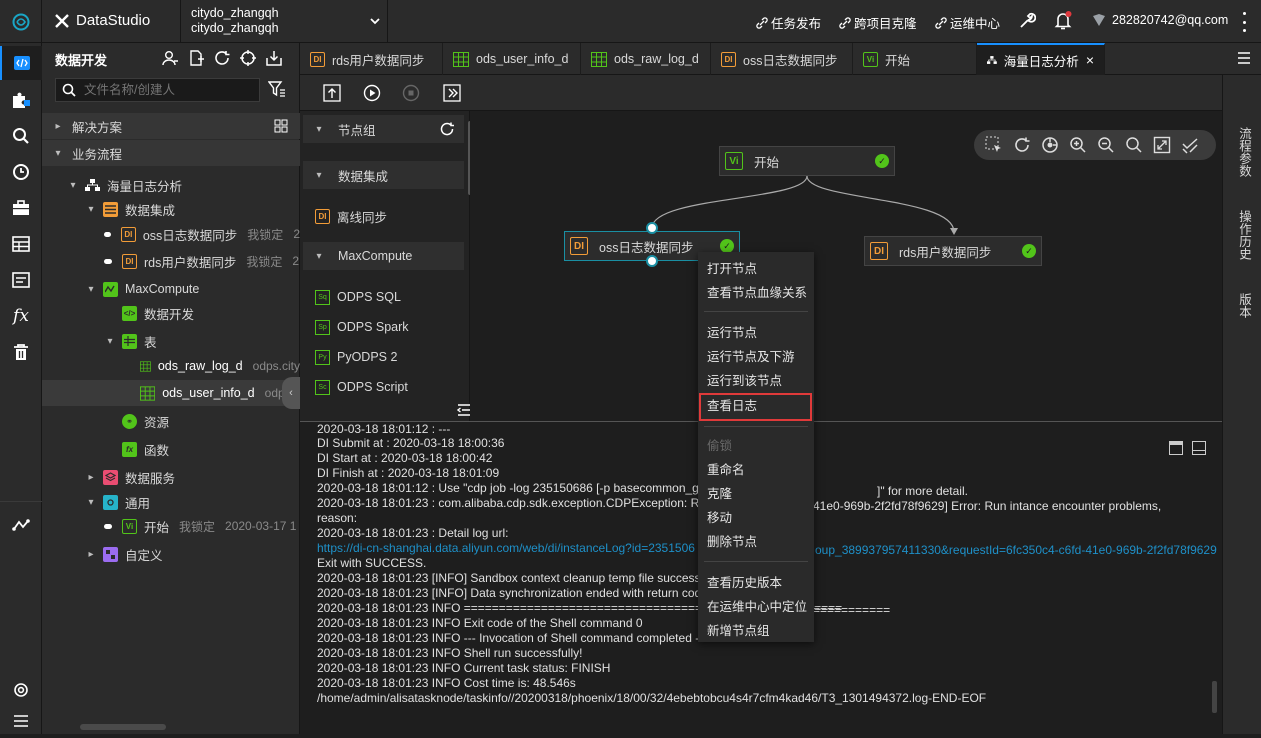 The height and width of the screenshot is (738, 1261). Describe the element at coordinates (1241, 404) in the screenshot. I see `right-side-panel: 流程参数 操作历史 版本` at that location.